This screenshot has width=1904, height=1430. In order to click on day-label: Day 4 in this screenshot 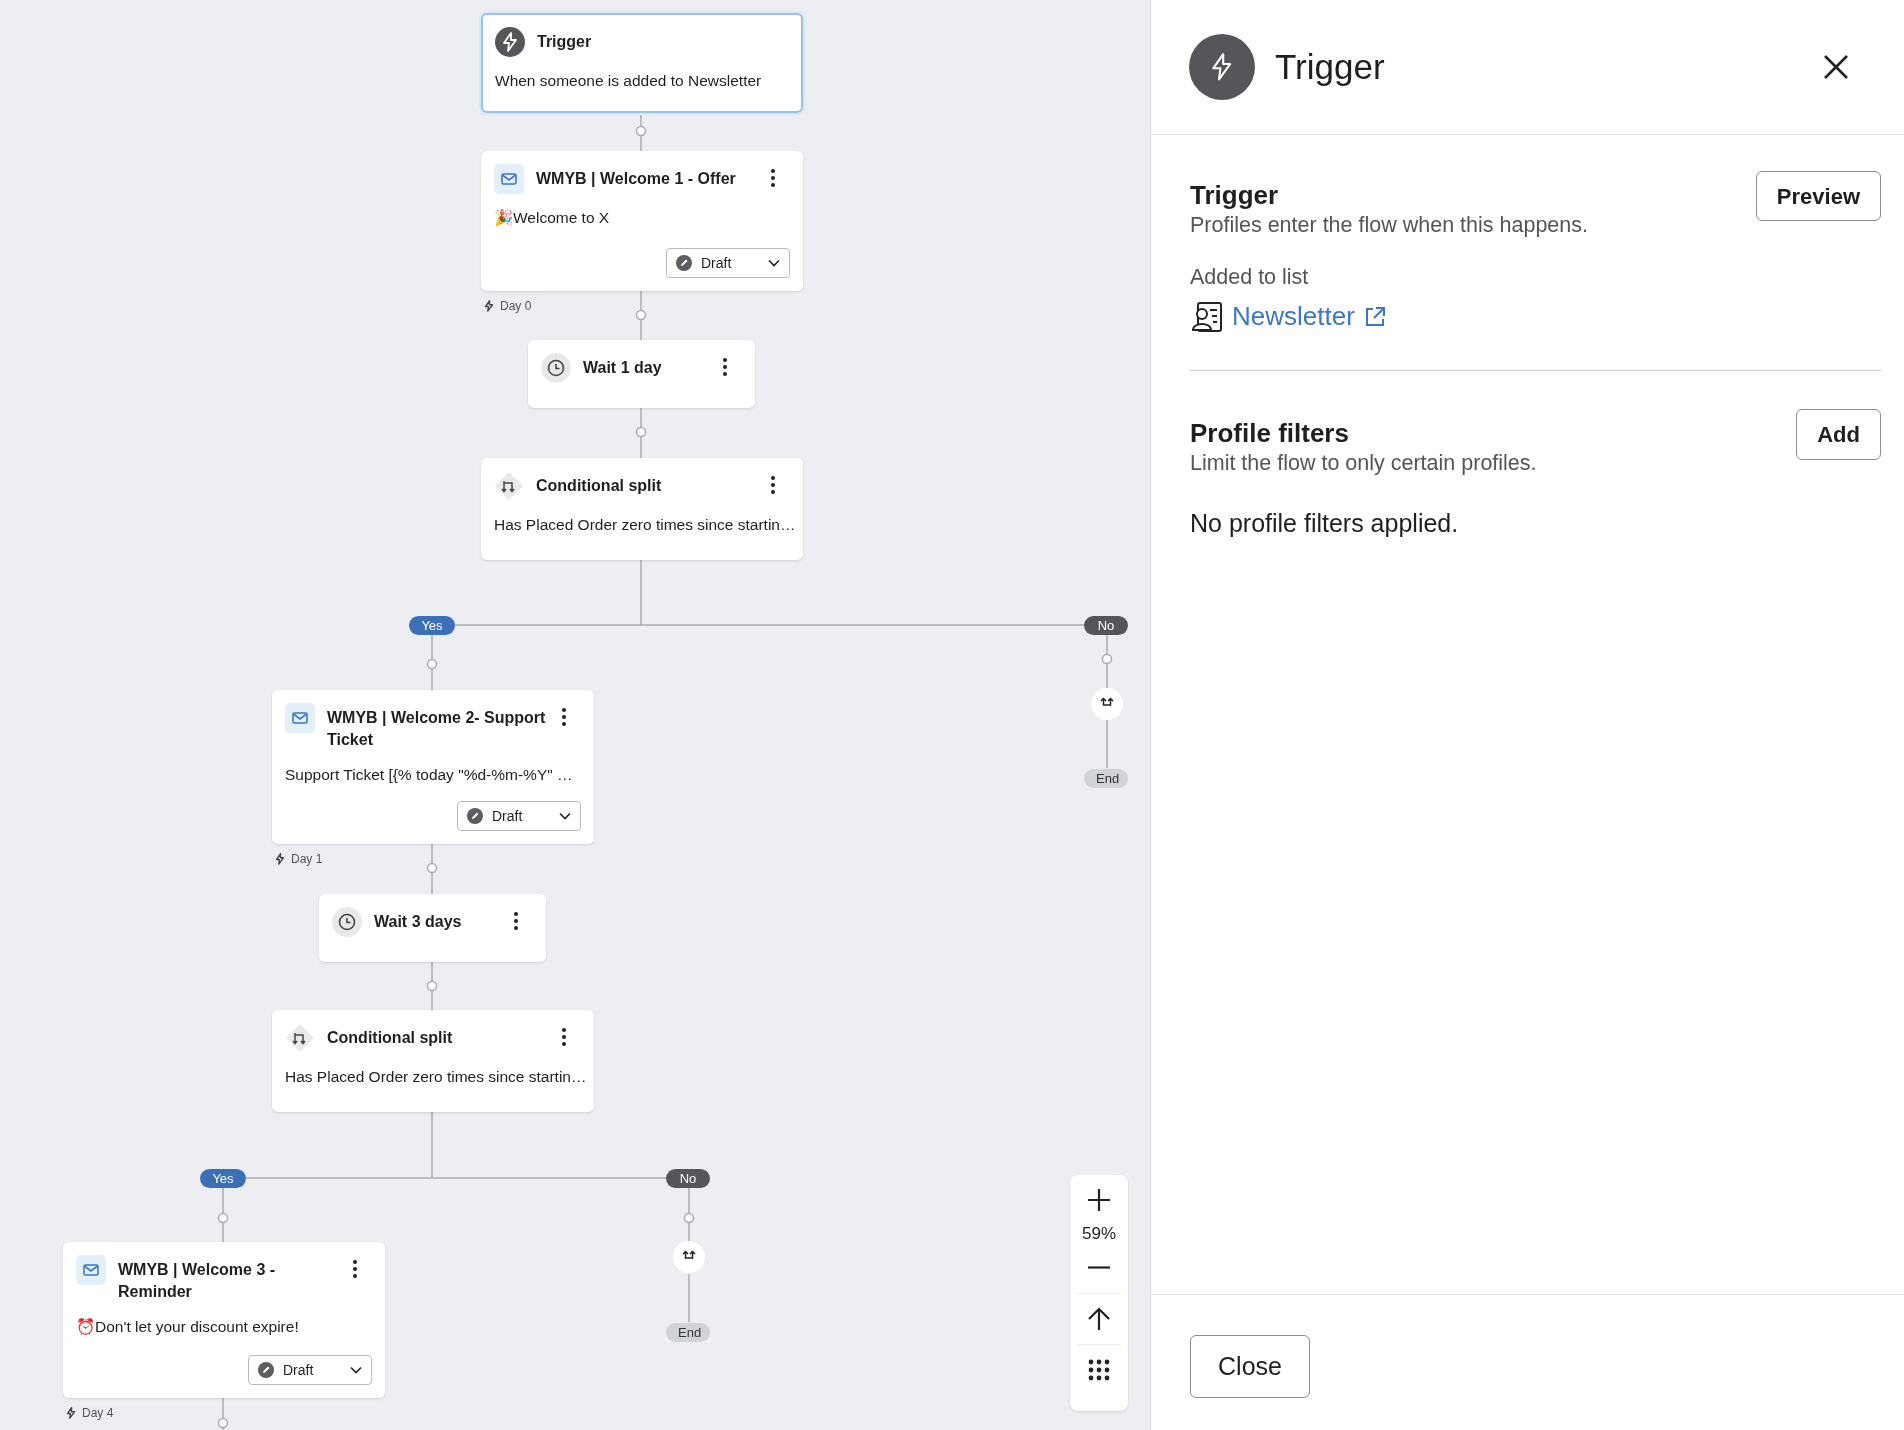, I will do `click(98, 1413)`.